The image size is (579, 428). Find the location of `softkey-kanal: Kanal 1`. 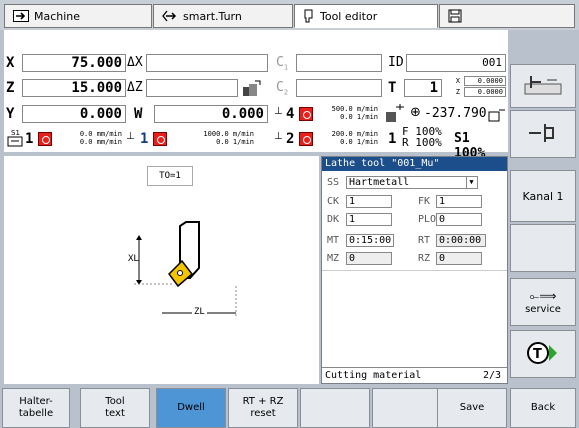

softkey-kanal: Kanal 1 is located at coordinates (543, 196).